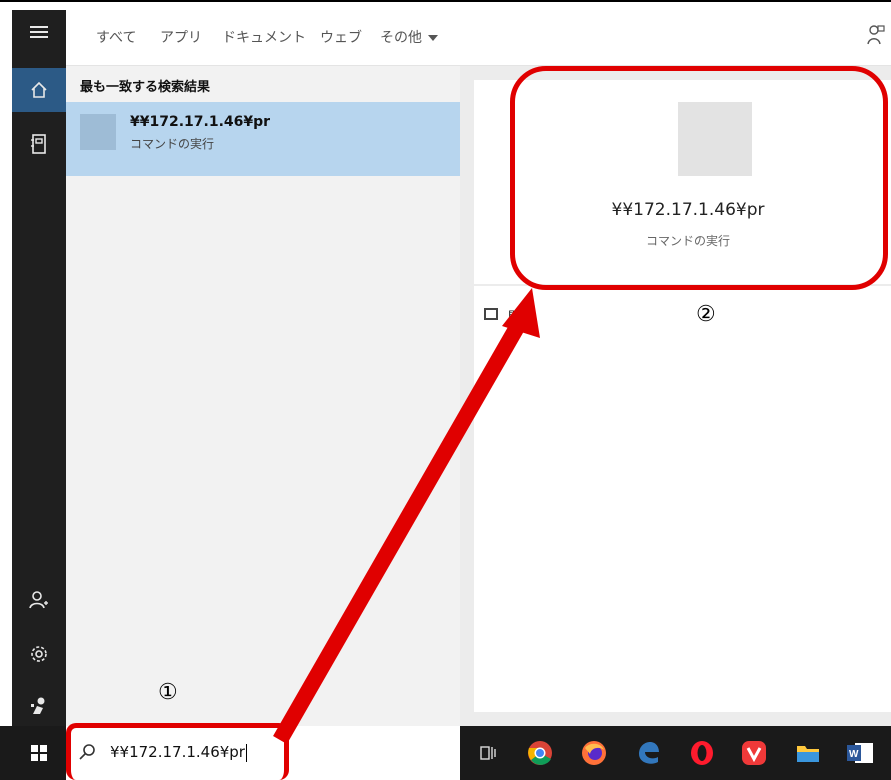  I want to click on notebook-button, so click(39, 144).